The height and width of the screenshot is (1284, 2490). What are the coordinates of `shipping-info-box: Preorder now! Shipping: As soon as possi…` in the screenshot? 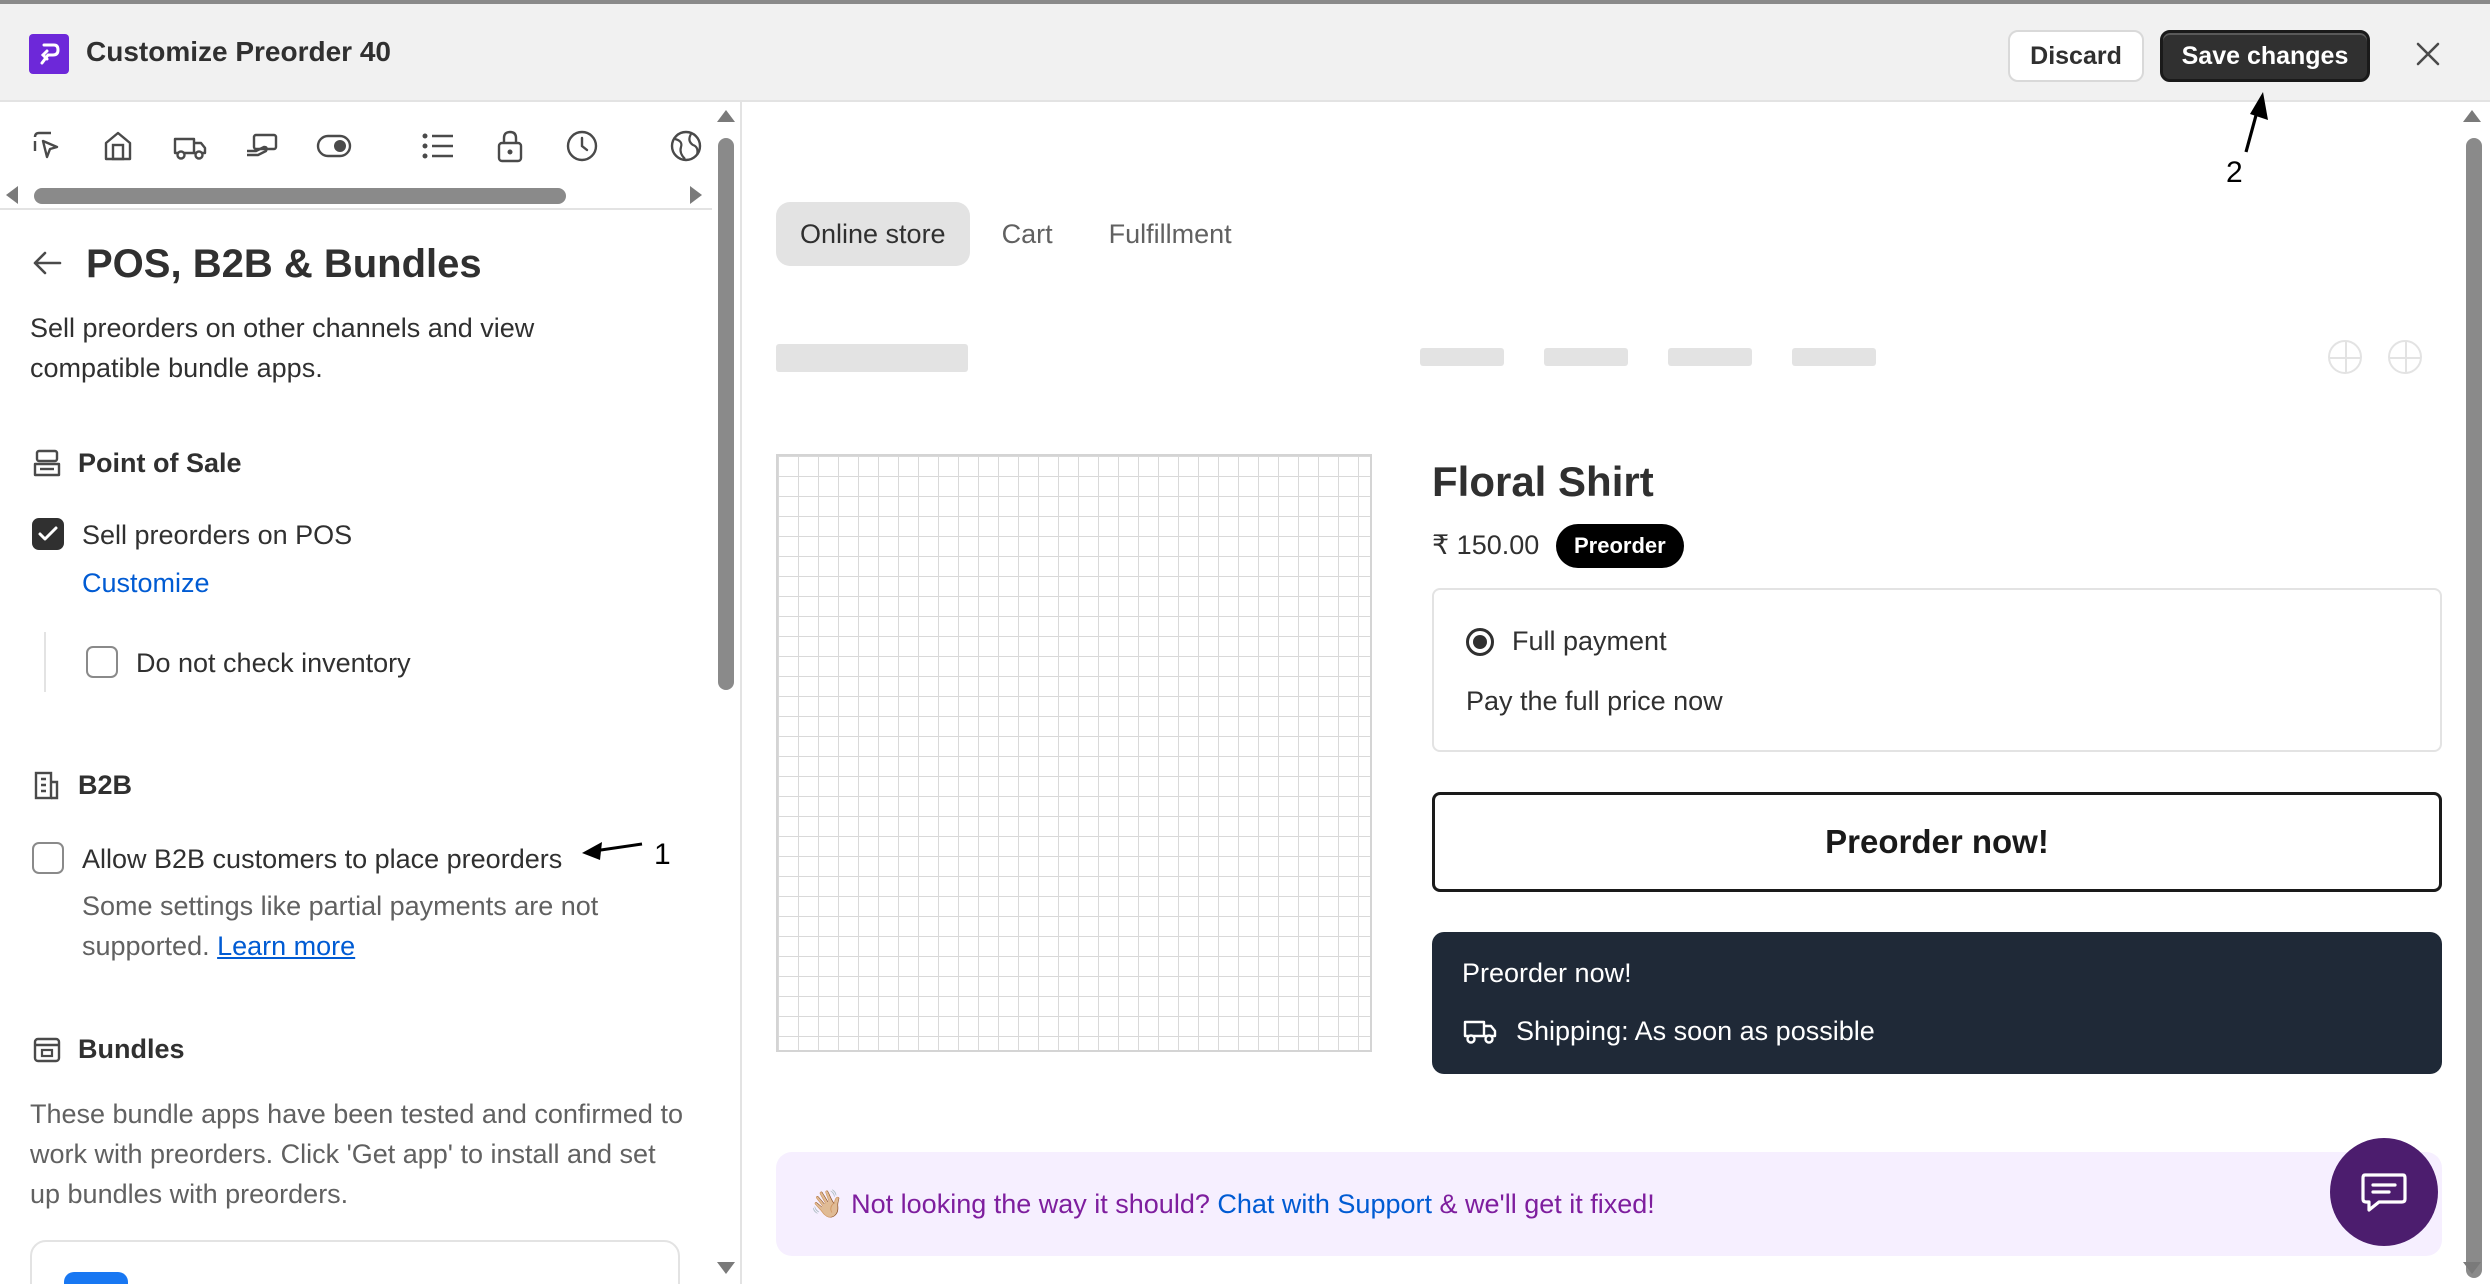 It's located at (1937, 1003).